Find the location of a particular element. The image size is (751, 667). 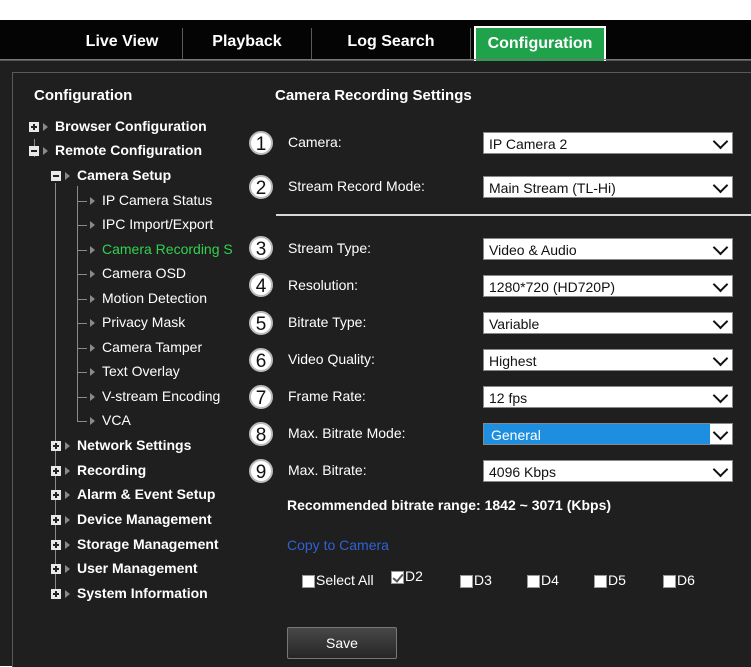

camera-select: IP Camera 2 is located at coordinates (608, 143).